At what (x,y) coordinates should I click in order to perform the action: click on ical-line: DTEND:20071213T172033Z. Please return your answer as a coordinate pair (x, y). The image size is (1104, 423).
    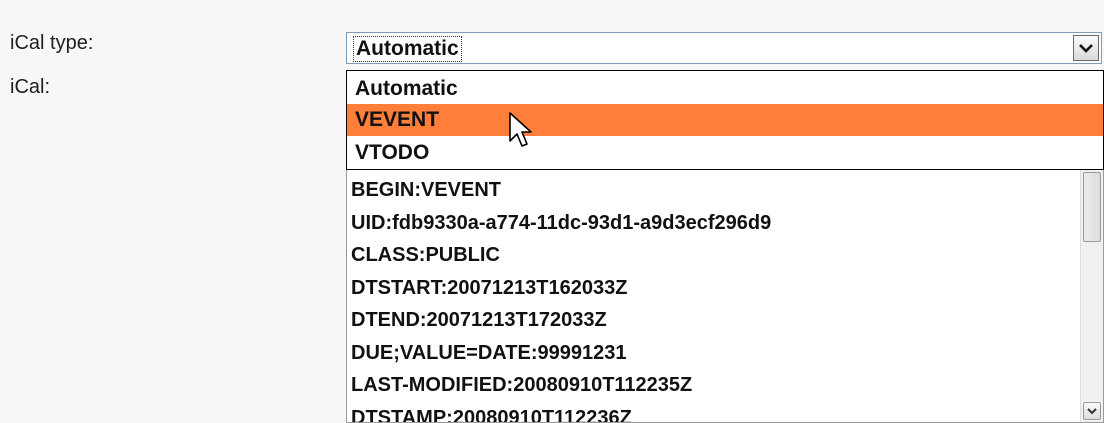
    Looking at the image, I should click on (479, 320).